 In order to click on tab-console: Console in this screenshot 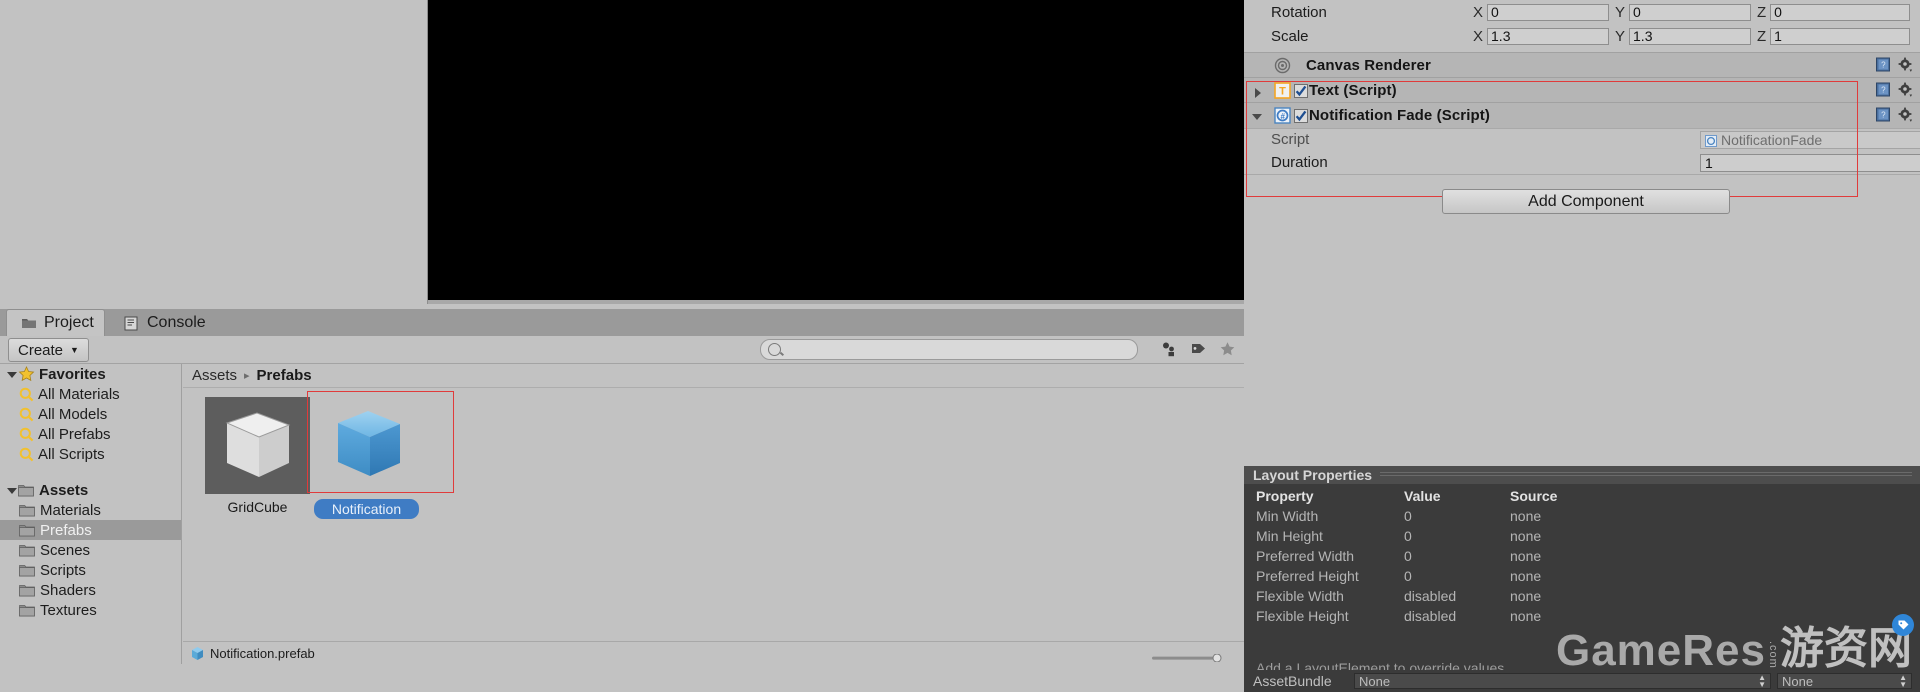, I will do `click(165, 322)`.